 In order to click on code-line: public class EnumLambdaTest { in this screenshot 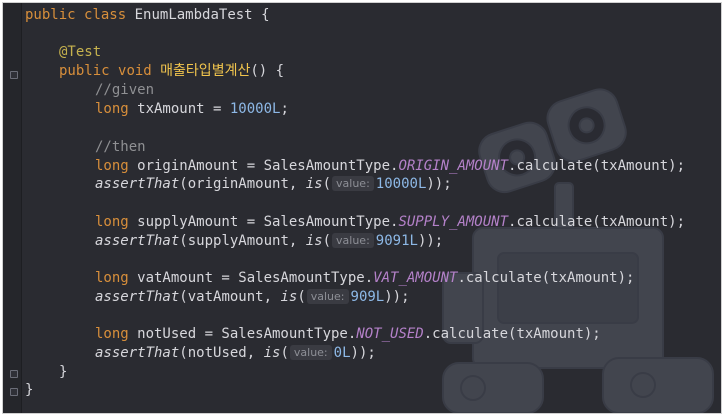, I will do `click(147, 15)`.